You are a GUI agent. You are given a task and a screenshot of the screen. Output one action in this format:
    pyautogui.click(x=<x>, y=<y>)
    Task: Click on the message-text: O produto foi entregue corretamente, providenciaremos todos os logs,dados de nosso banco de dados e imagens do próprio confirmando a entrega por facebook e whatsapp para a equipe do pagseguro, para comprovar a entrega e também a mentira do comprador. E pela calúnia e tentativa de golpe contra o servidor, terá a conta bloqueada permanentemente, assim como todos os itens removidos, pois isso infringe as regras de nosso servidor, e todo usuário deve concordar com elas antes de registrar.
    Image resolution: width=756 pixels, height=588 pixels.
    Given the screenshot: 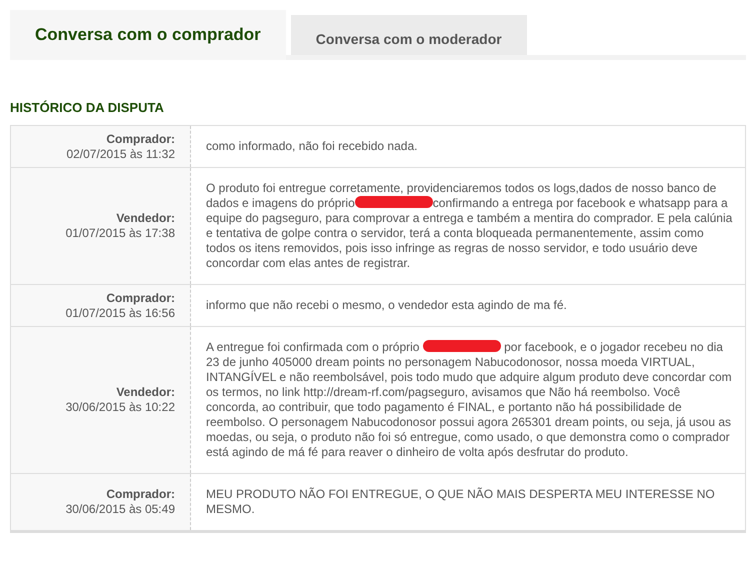 What is the action you would take?
    pyautogui.click(x=469, y=226)
    